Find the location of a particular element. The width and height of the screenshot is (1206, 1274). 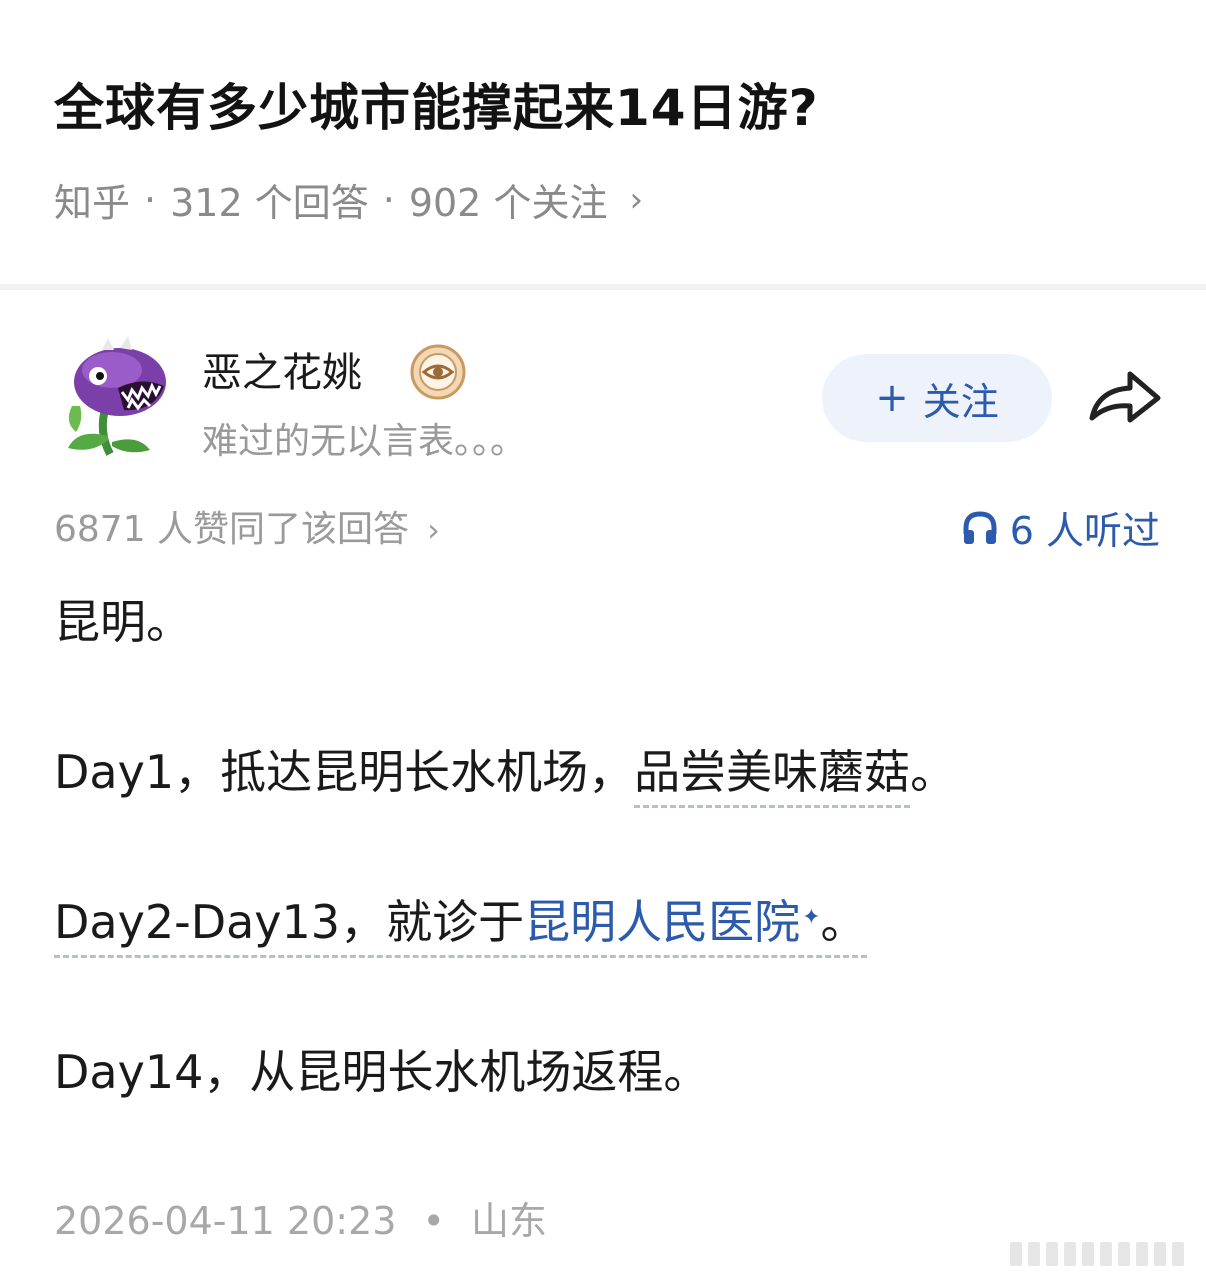

post-location: 山东 is located at coordinates (509, 1221).